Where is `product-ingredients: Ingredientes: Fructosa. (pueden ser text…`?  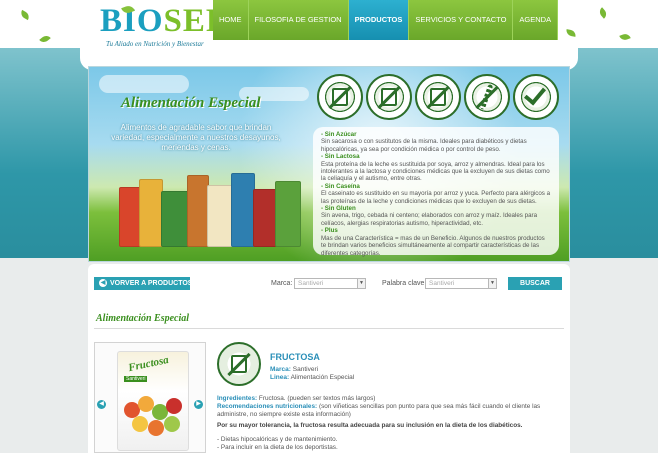 product-ingredients: Ingredientes: Fructosa. (pueden ser text… is located at coordinates (296, 398).